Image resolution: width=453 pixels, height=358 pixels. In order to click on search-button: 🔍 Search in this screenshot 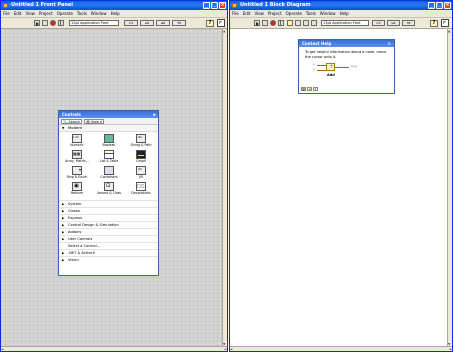, I will do `click(72, 121)`.